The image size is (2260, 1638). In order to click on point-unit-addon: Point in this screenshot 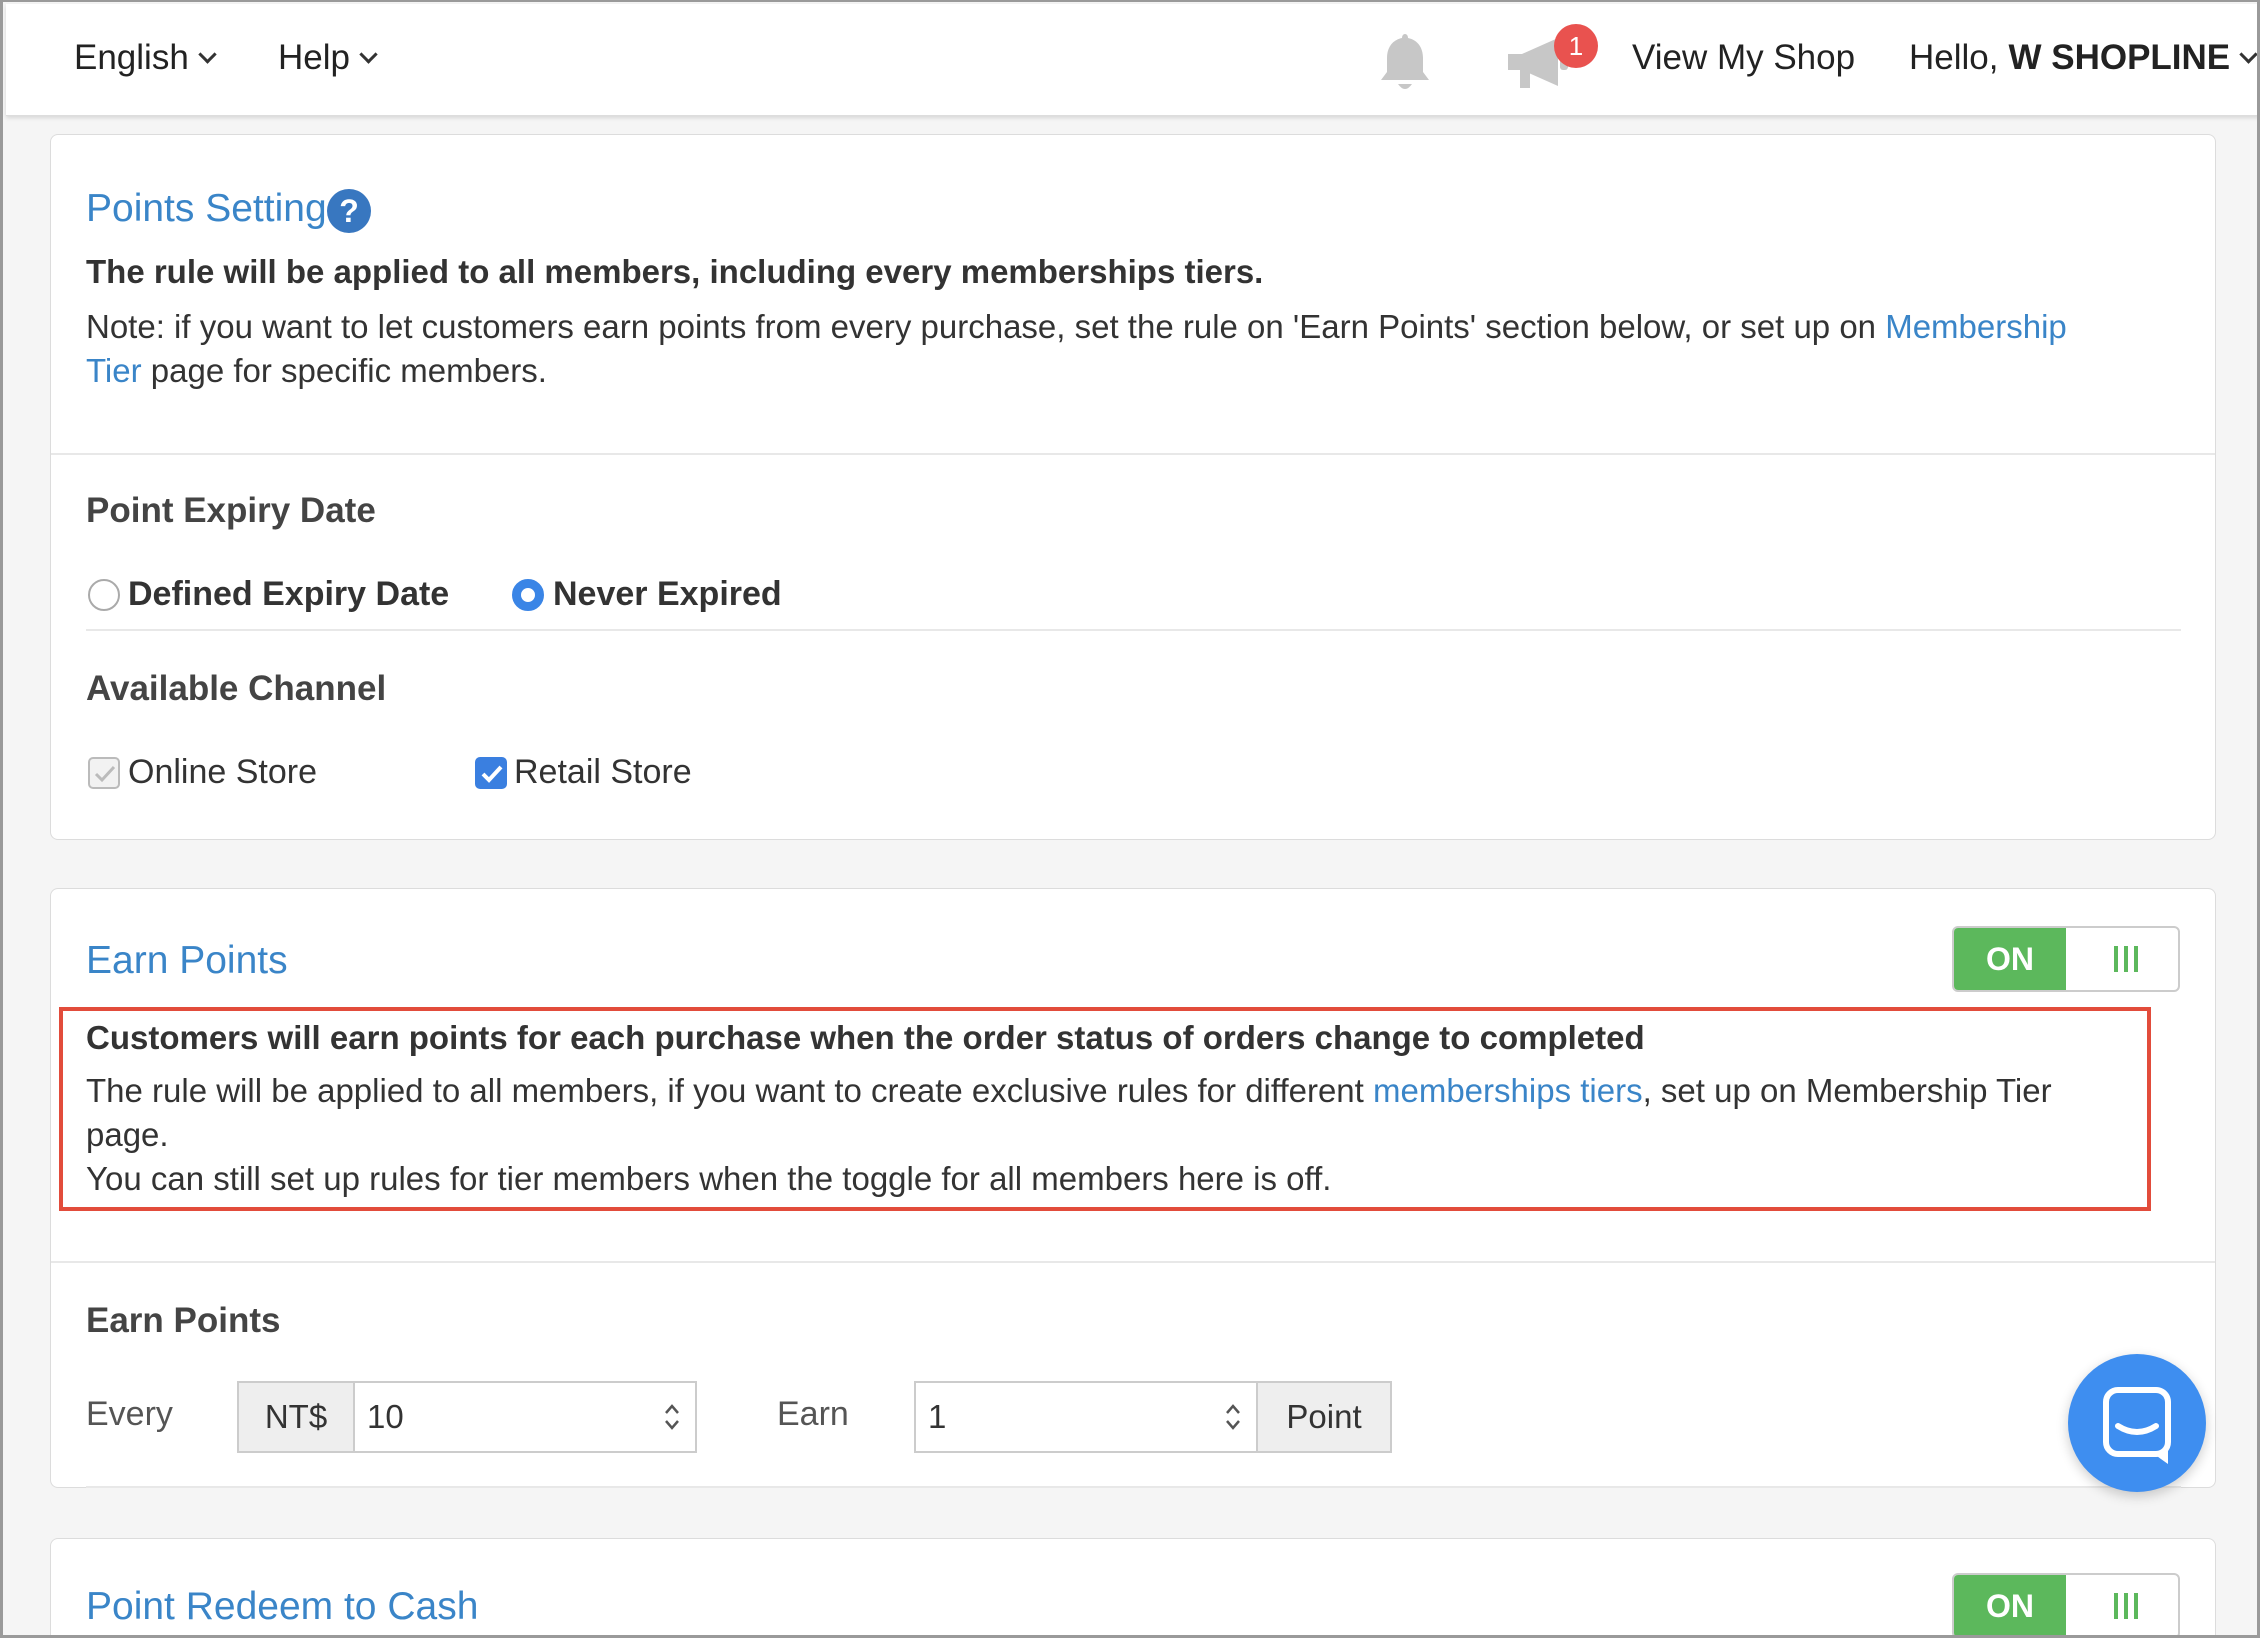, I will do `click(1324, 1417)`.